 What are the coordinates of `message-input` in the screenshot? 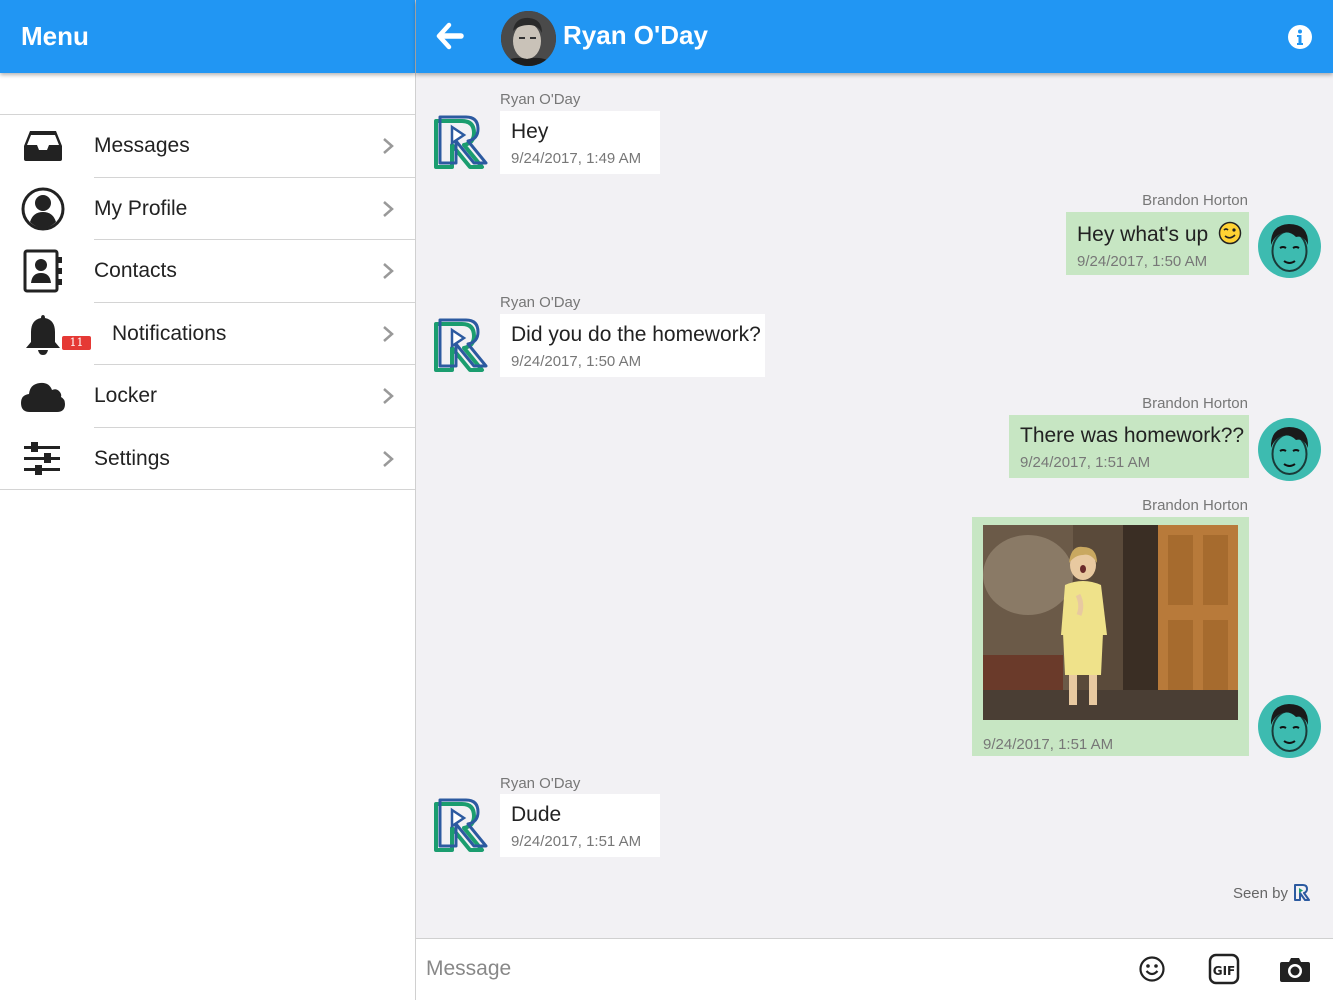 It's located at (771, 969).